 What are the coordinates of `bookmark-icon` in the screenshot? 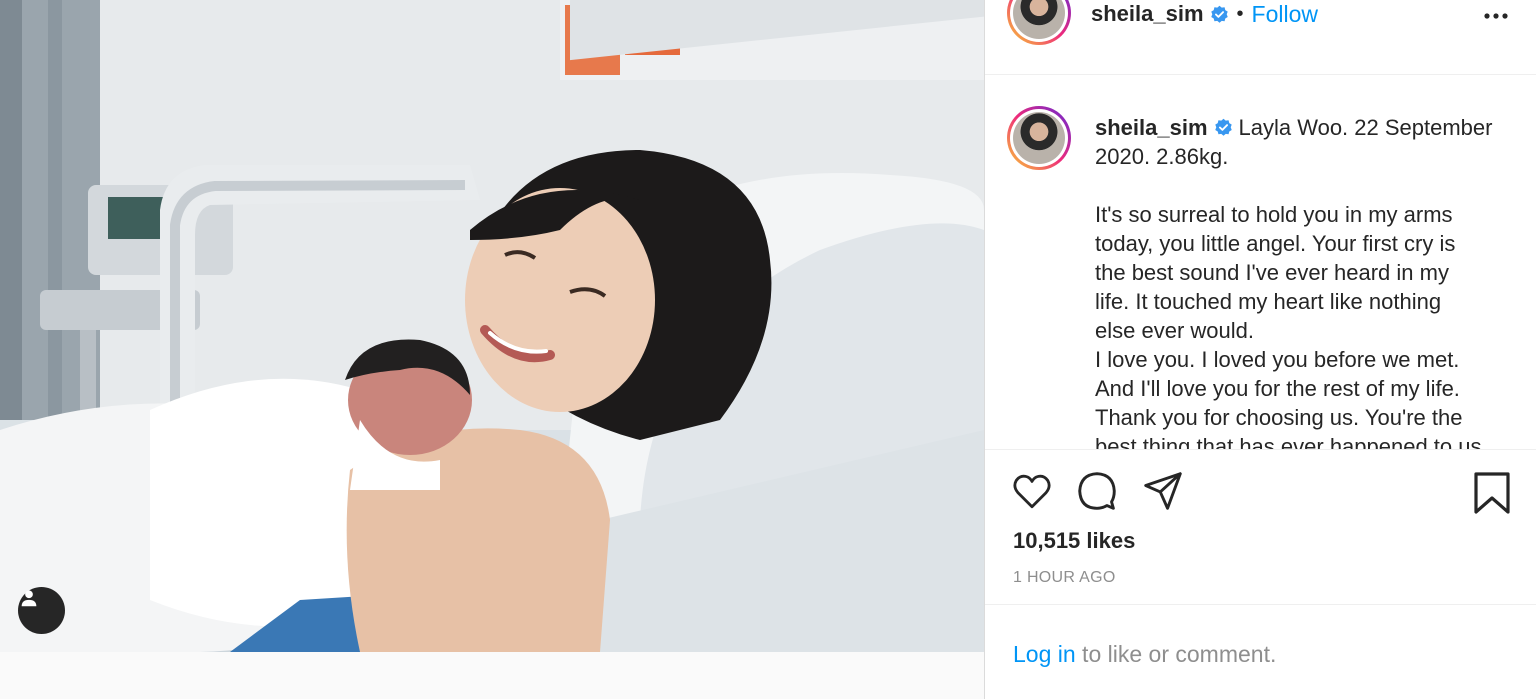 It's located at (1492, 495).